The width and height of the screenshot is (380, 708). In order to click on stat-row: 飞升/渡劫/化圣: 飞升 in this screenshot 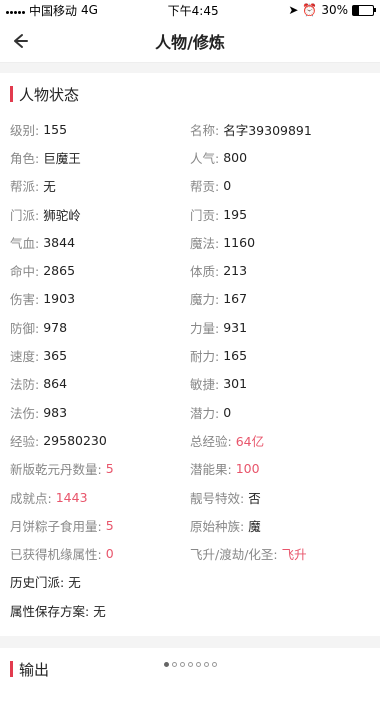, I will do `click(280, 553)`.